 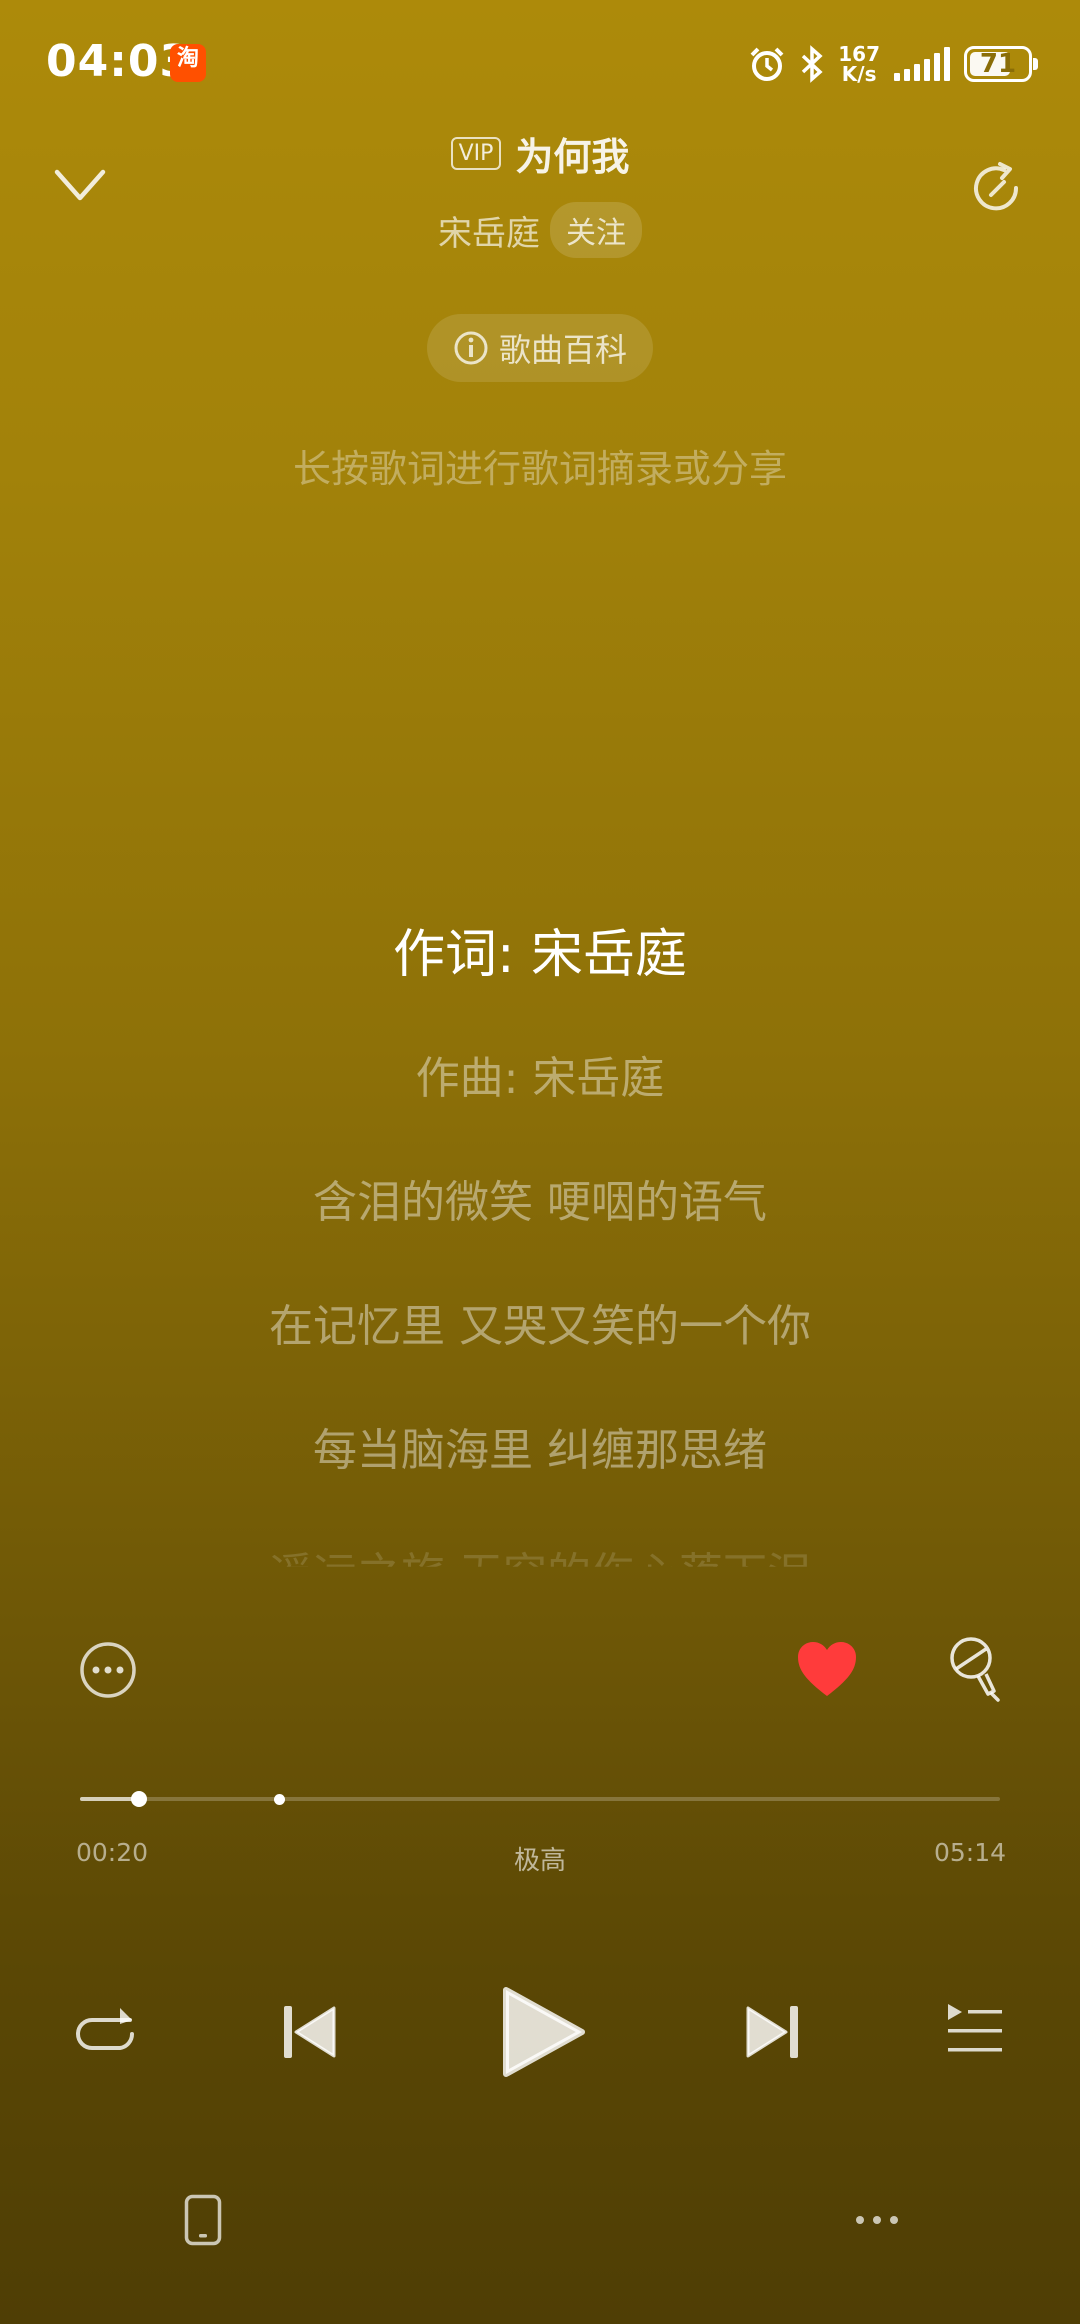 What do you see at coordinates (969, 1852) in the screenshot?
I see `total-time: 05:14` at bounding box center [969, 1852].